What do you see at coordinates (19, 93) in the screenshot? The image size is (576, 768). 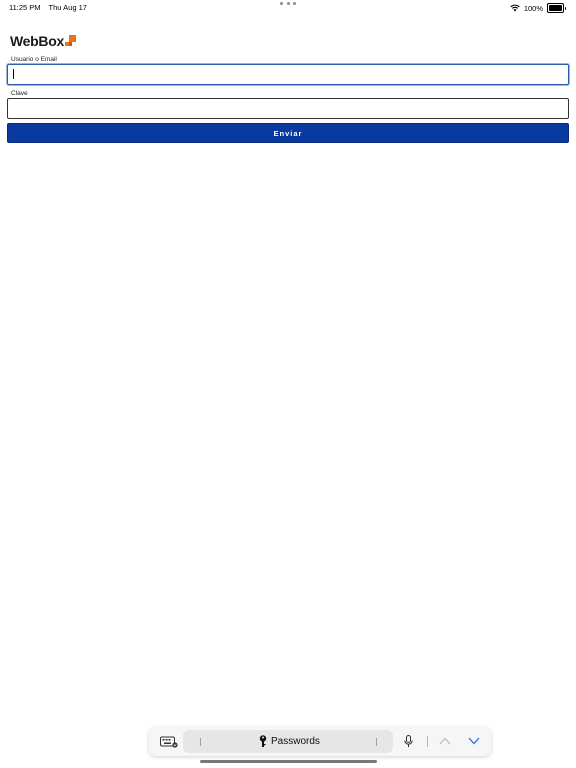 I see `password-label: Clave` at bounding box center [19, 93].